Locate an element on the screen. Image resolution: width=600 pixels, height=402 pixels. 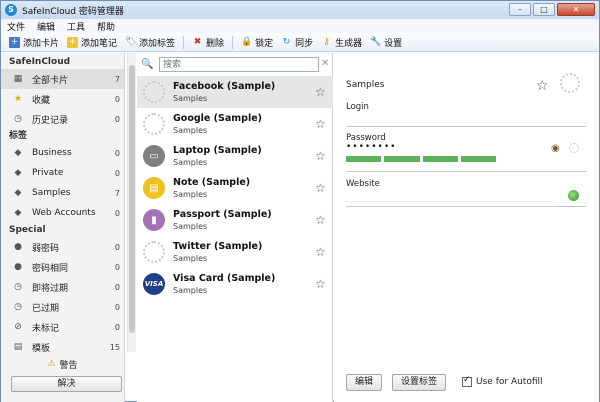
card-item-note: ▤ Note (Sample) Samples ☆ is located at coordinates (235, 188).